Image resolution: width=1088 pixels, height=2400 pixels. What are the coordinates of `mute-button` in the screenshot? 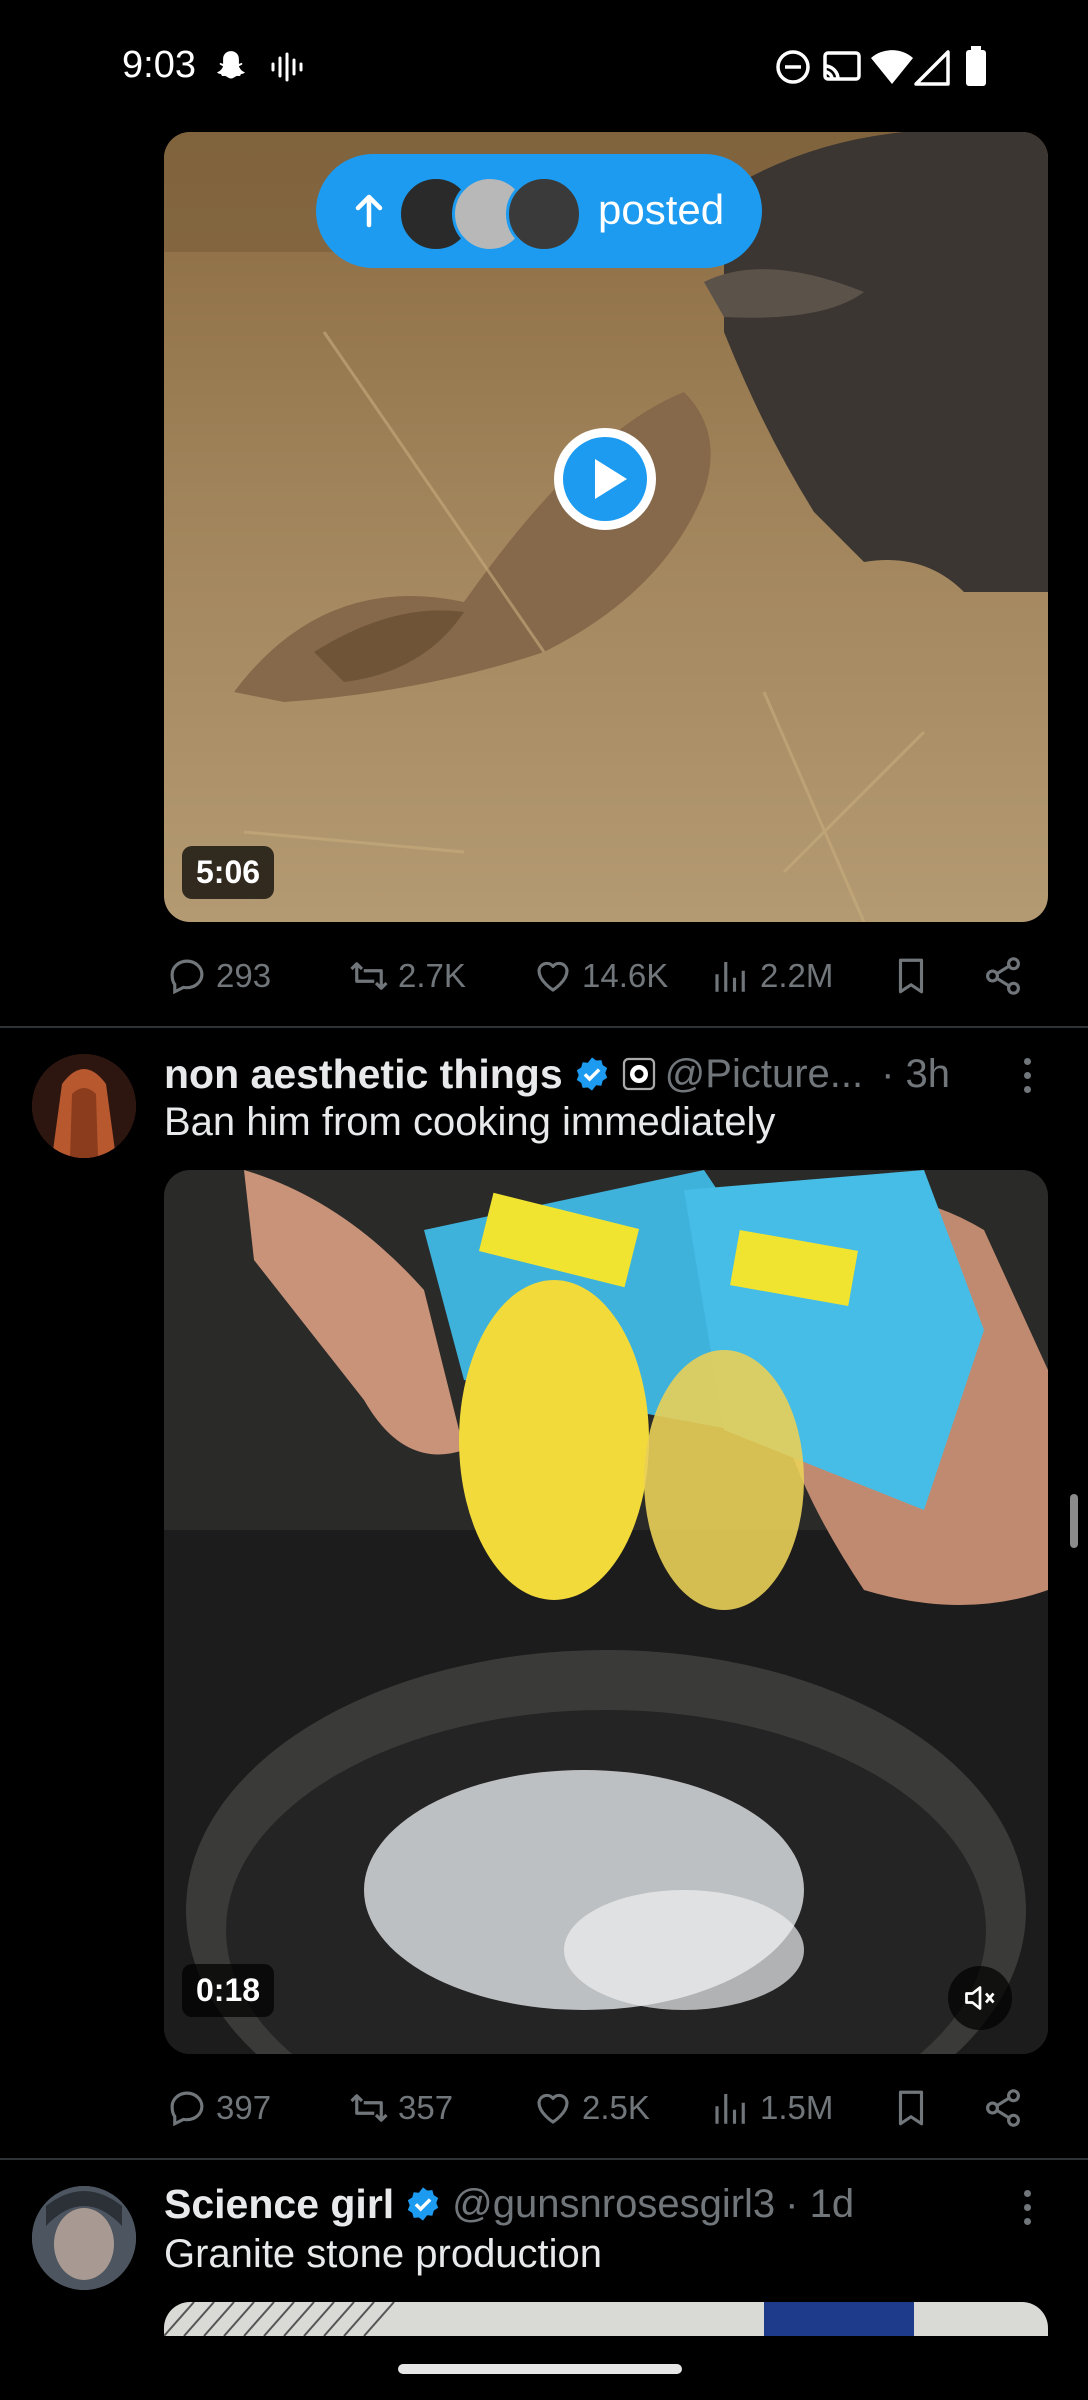 It's located at (980, 1998).